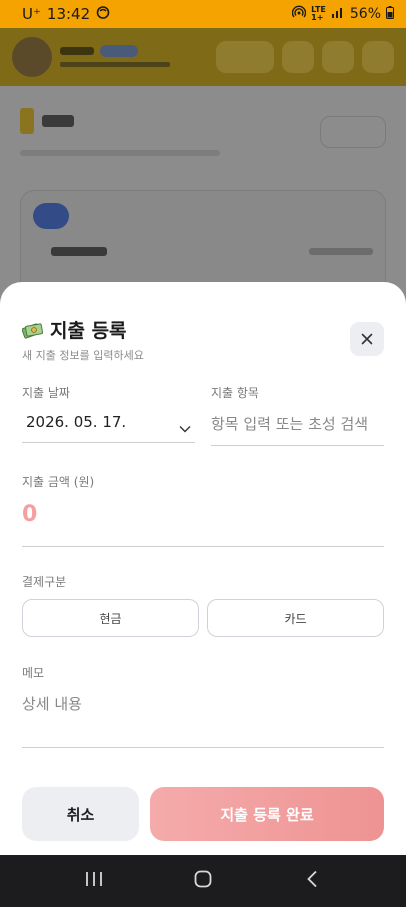  What do you see at coordinates (29, 514) in the screenshot?
I see `amount-input: 0` at bounding box center [29, 514].